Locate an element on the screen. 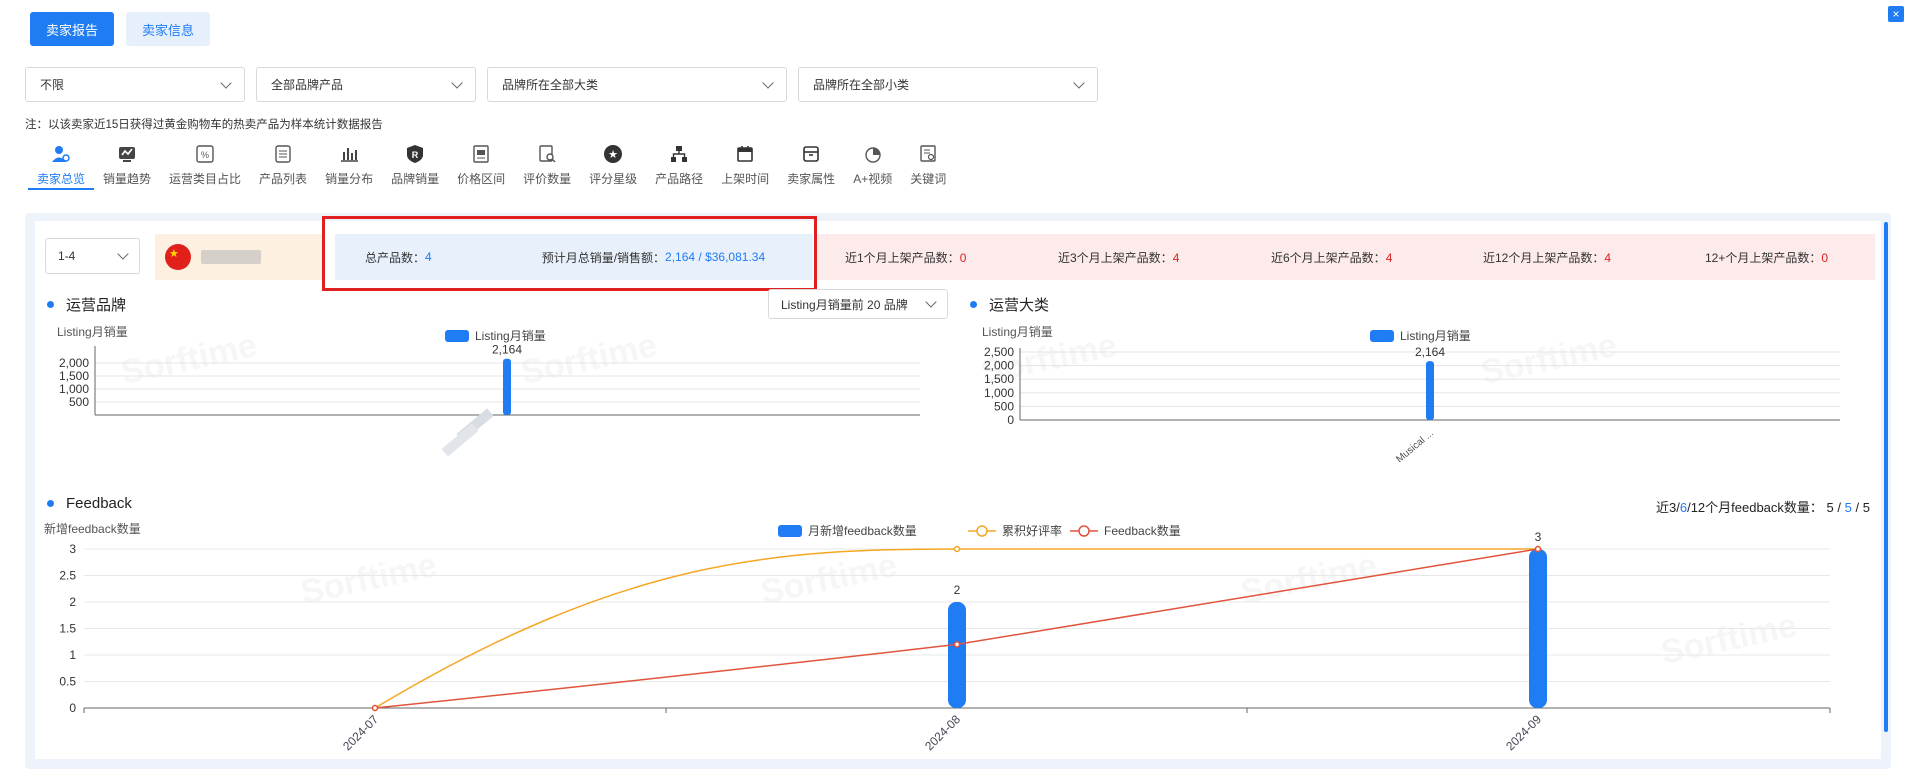 Image resolution: width=1914 pixels, height=779 pixels. tab-label: 销量趋势 is located at coordinates (127, 179).